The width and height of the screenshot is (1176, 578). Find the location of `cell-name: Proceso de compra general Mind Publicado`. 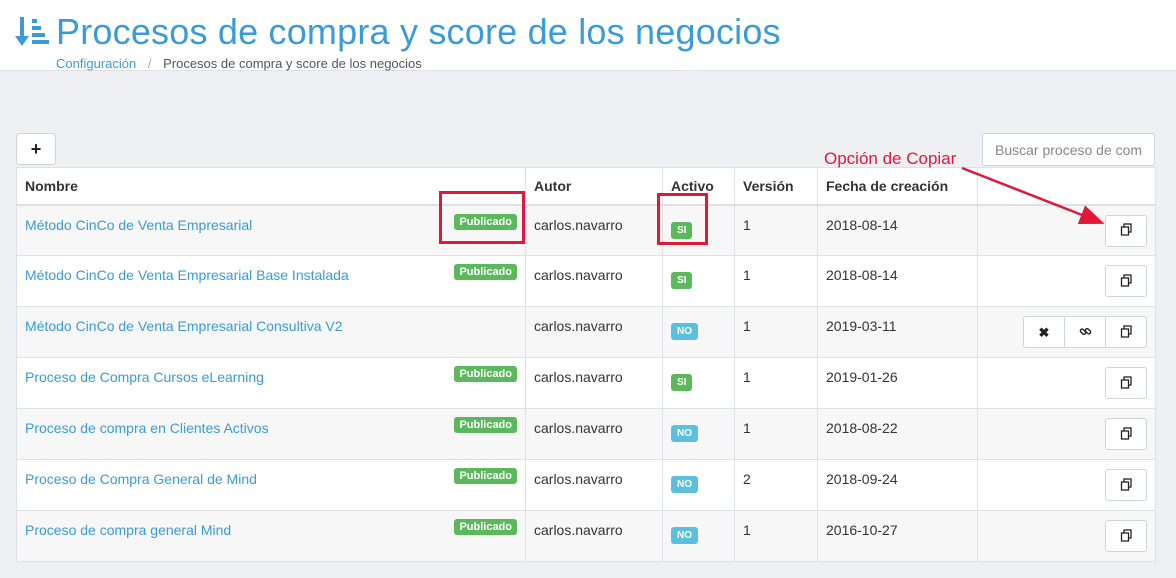

cell-name: Proceso de compra general Mind Publicado is located at coordinates (271, 536).